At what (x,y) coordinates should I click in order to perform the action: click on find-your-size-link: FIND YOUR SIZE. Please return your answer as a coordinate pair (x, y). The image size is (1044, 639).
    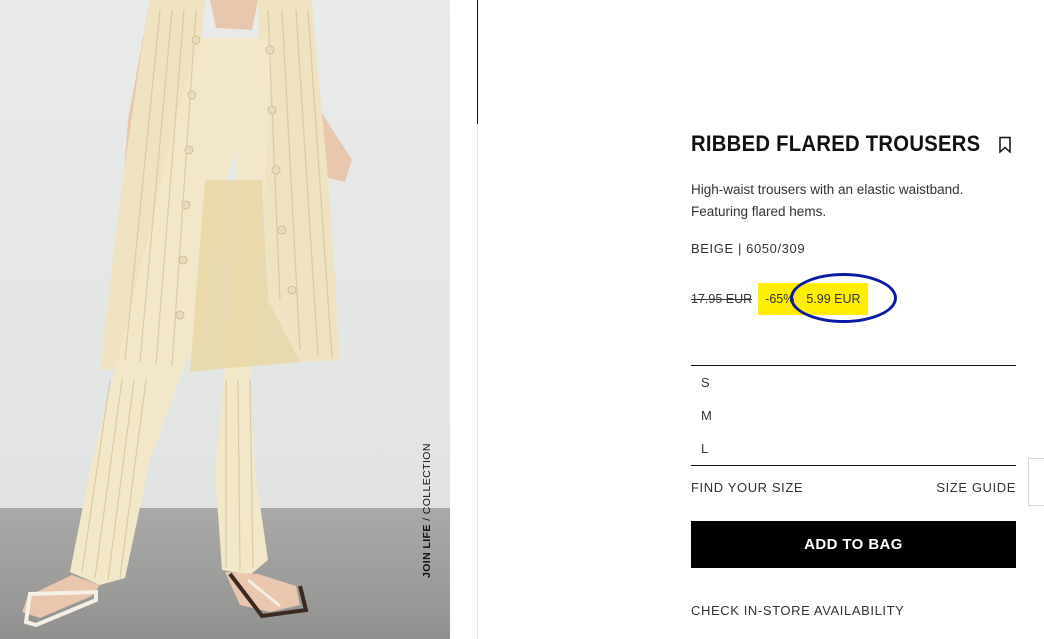
    Looking at the image, I should click on (747, 487).